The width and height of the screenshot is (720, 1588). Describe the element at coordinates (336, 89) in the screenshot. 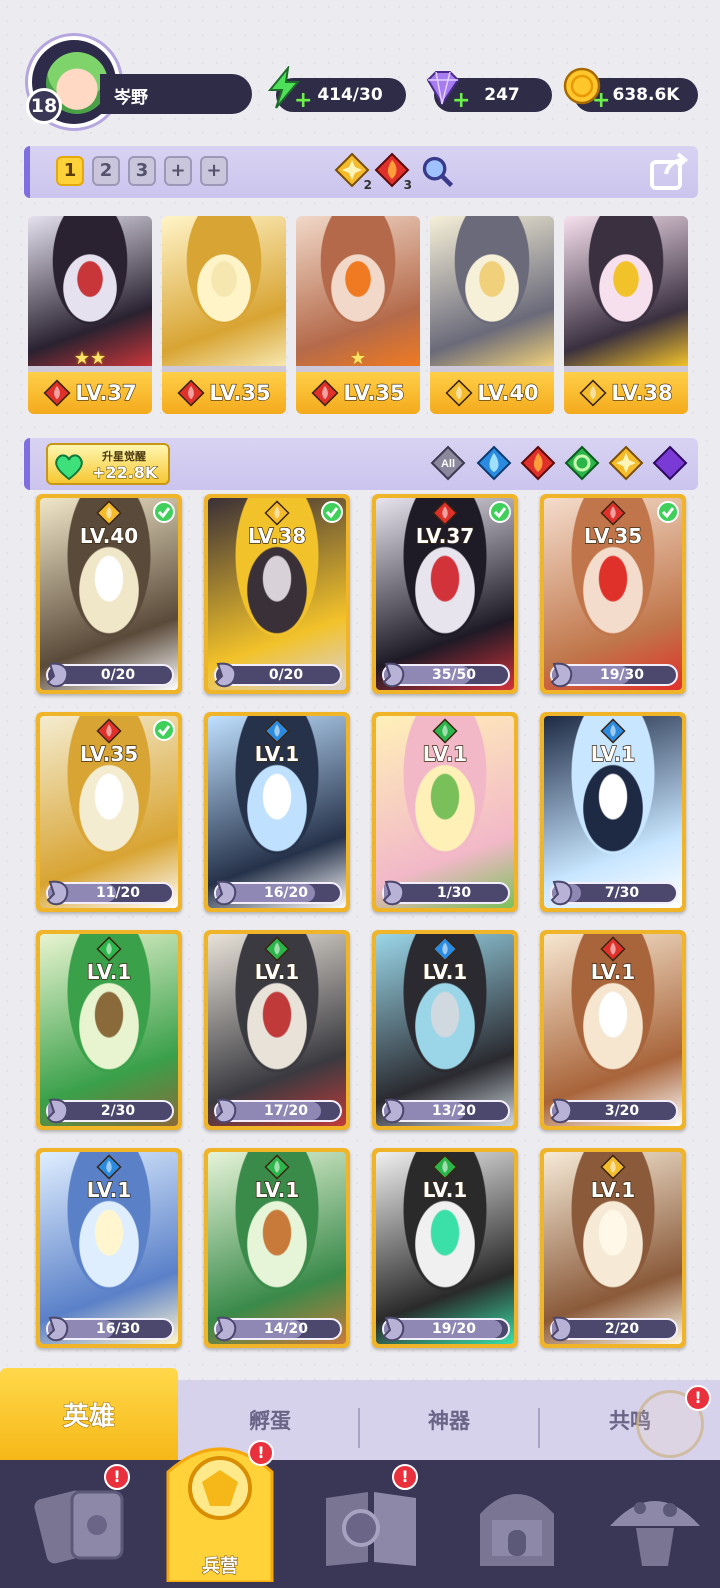

I see `stamina-counter: + 414/30` at that location.